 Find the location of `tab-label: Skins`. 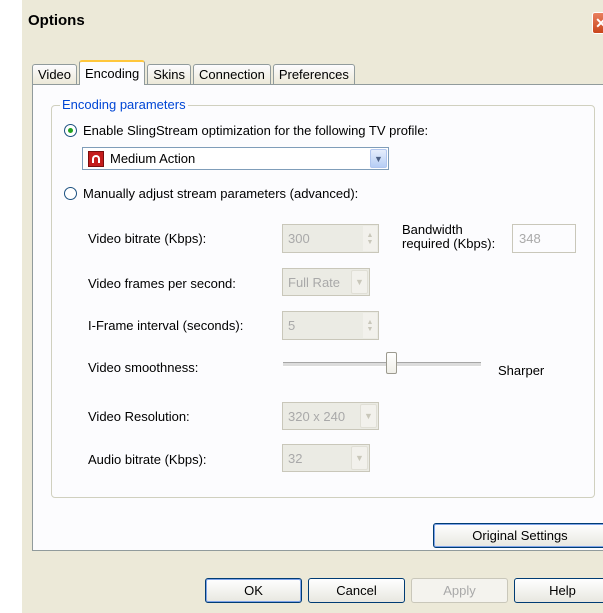

tab-label: Skins is located at coordinates (169, 74).